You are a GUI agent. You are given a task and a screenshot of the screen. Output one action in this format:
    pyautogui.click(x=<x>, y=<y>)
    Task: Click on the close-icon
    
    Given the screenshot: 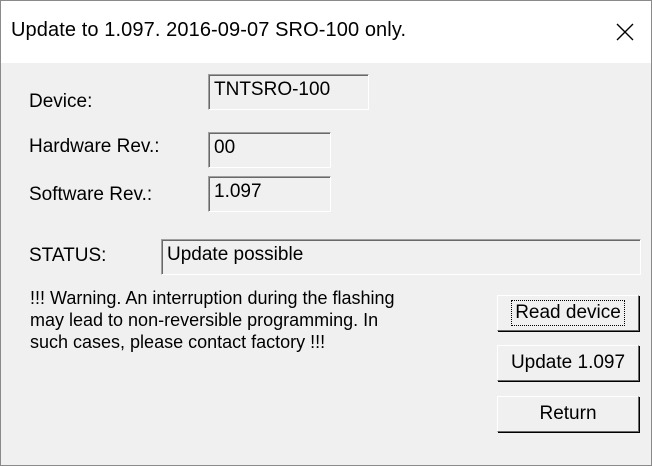 What is the action you would take?
    pyautogui.click(x=625, y=32)
    